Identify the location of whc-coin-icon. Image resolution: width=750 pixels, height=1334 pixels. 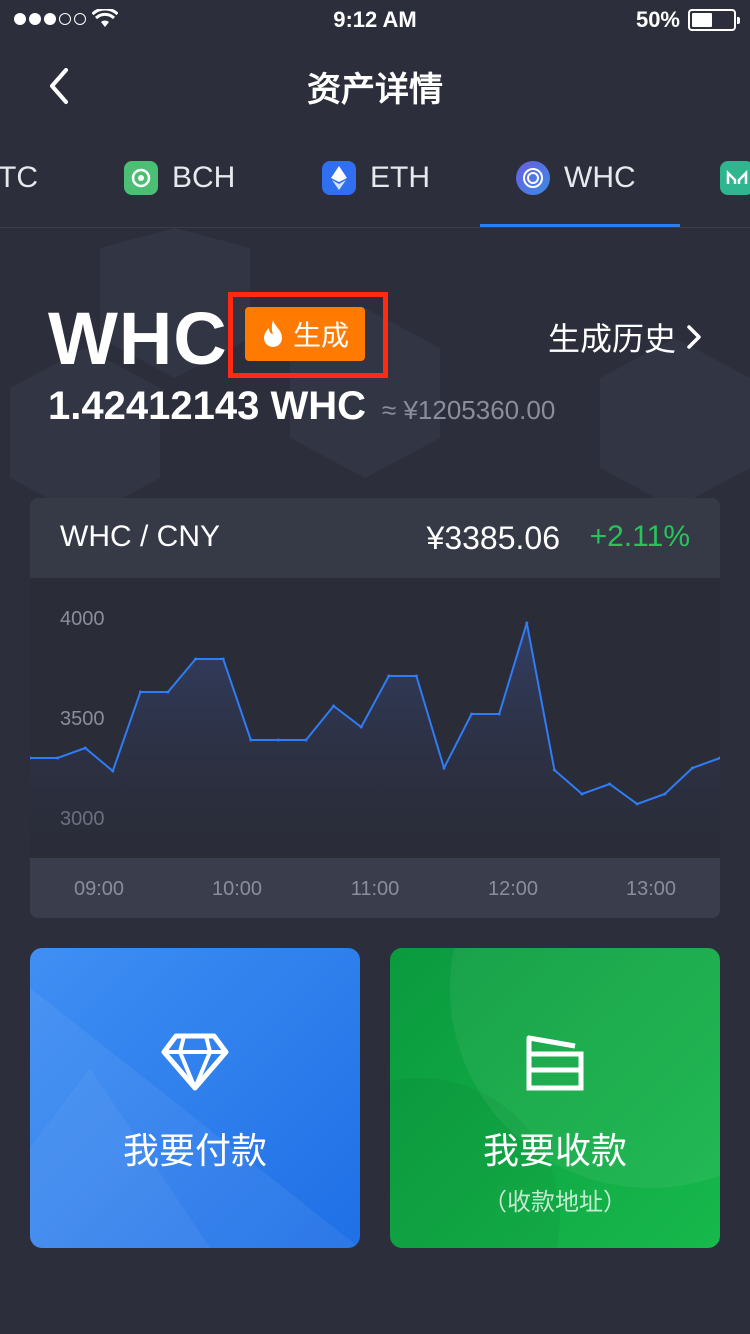
(533, 178).